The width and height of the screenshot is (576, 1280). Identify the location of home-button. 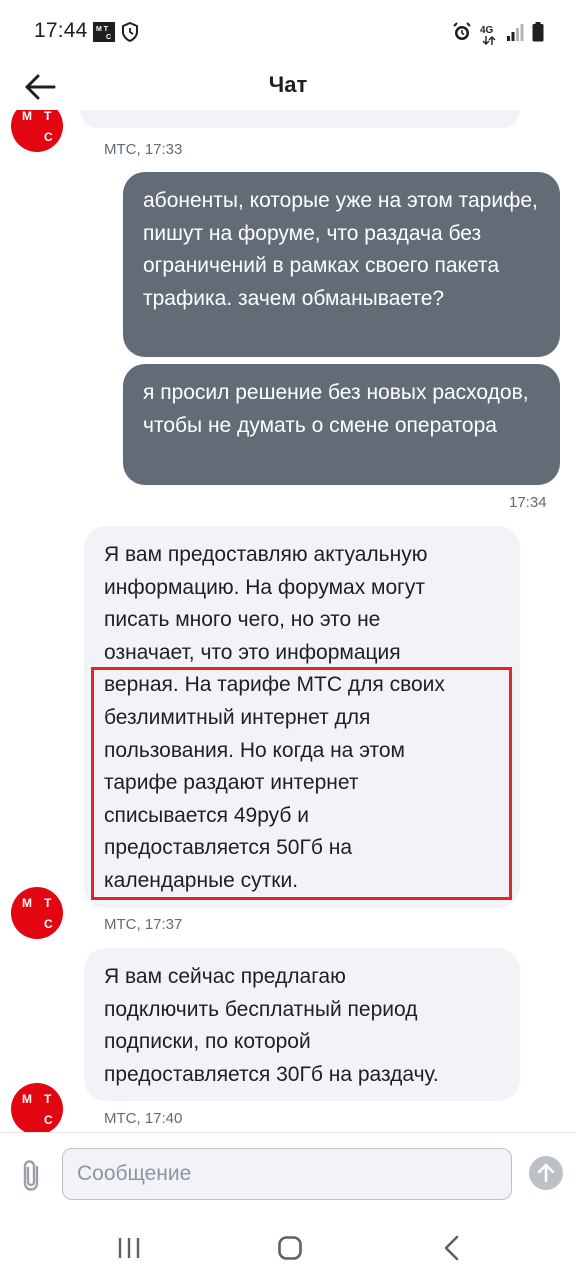
(290, 1248).